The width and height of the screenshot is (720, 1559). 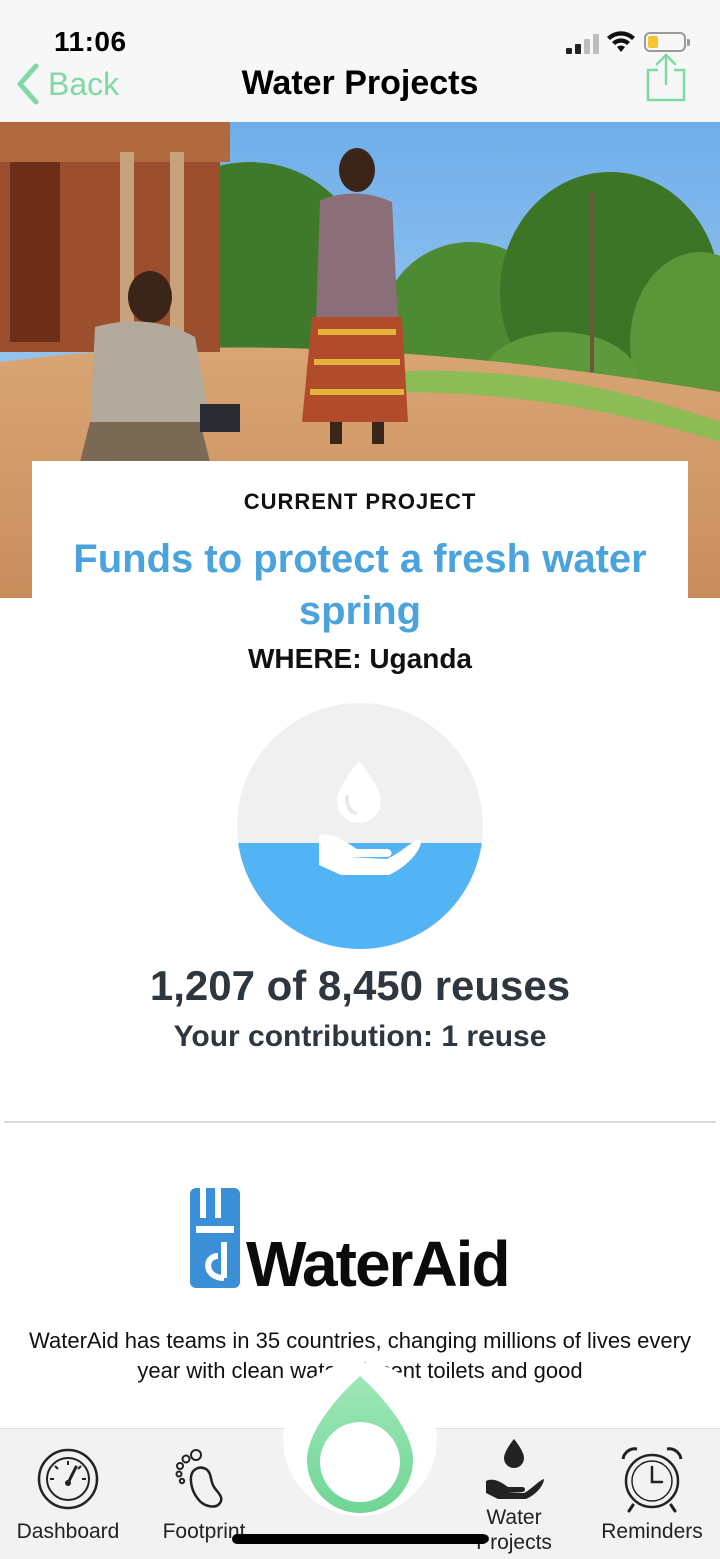 I want to click on tab-label-dashboard: Dashboard, so click(x=68, y=1531).